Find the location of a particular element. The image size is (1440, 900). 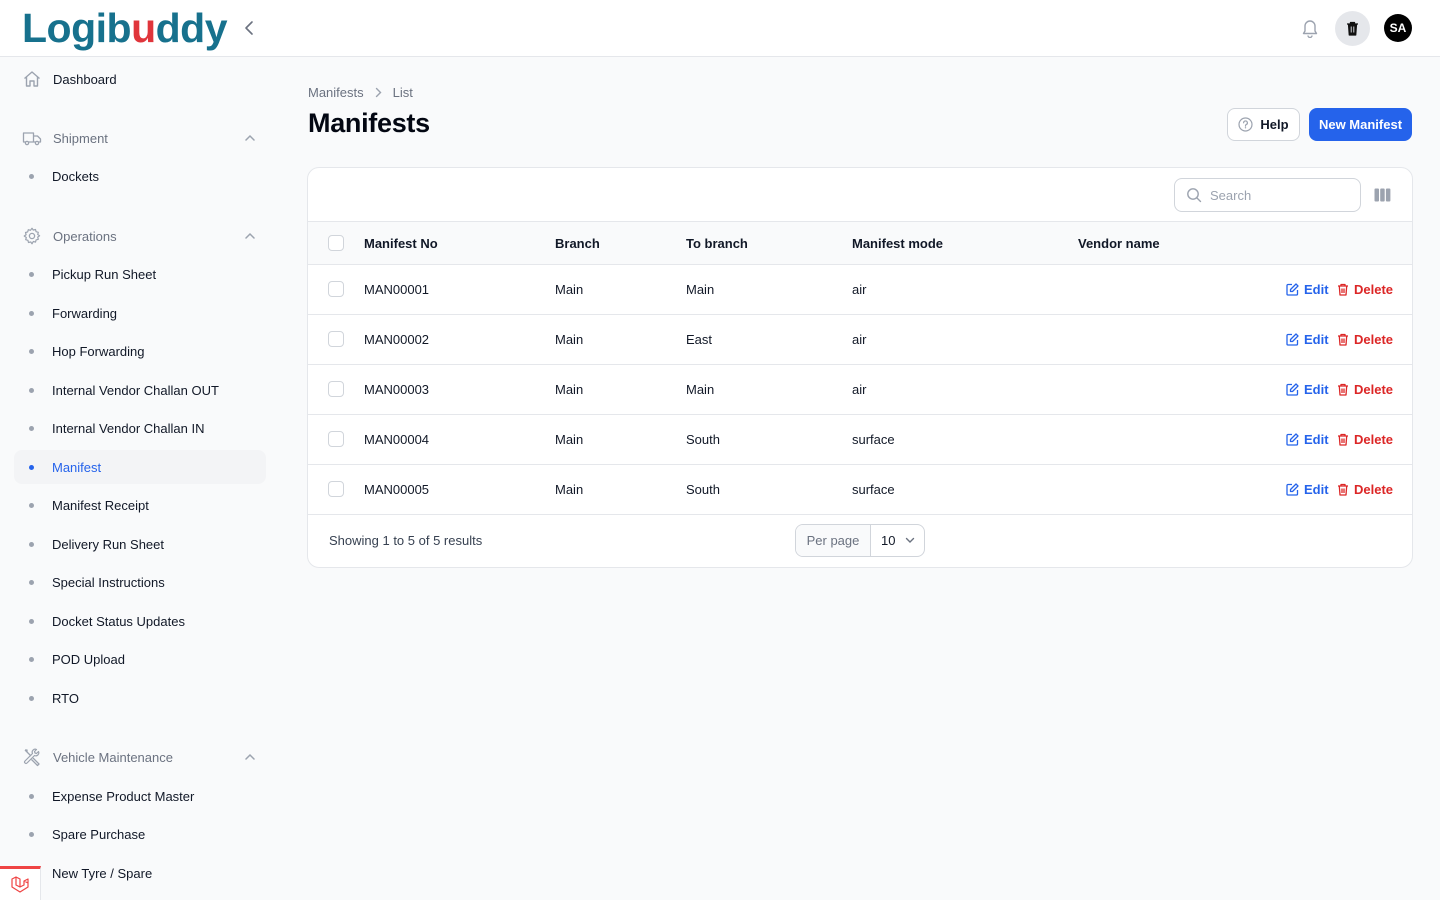

sidebar-item-pod-upload: POD Upload is located at coordinates (140, 659).